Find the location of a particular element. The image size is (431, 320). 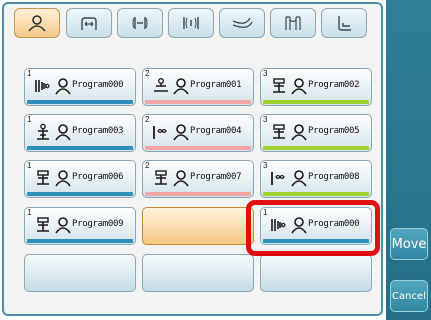

program-name: Program001 is located at coordinates (216, 85).